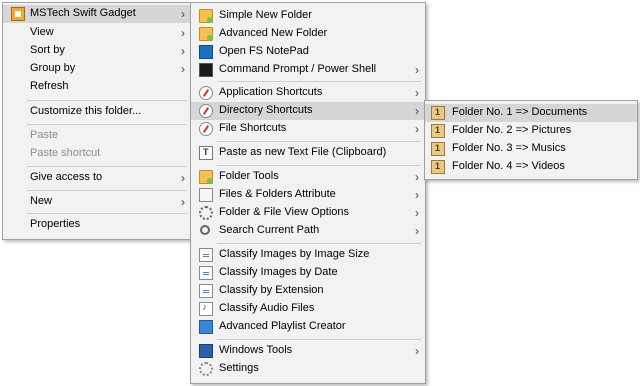 The image size is (640, 386). Describe the element at coordinates (308, 255) in the screenshot. I see `menu-item-classify-images-size: Classify Images by Image Size` at that location.